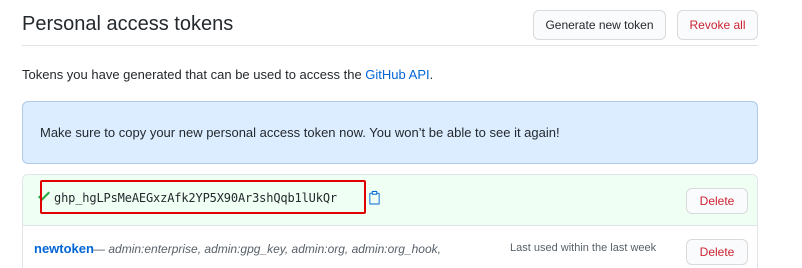 This screenshot has width=802, height=268. Describe the element at coordinates (374, 197) in the screenshot. I see `clippy-icon` at that location.